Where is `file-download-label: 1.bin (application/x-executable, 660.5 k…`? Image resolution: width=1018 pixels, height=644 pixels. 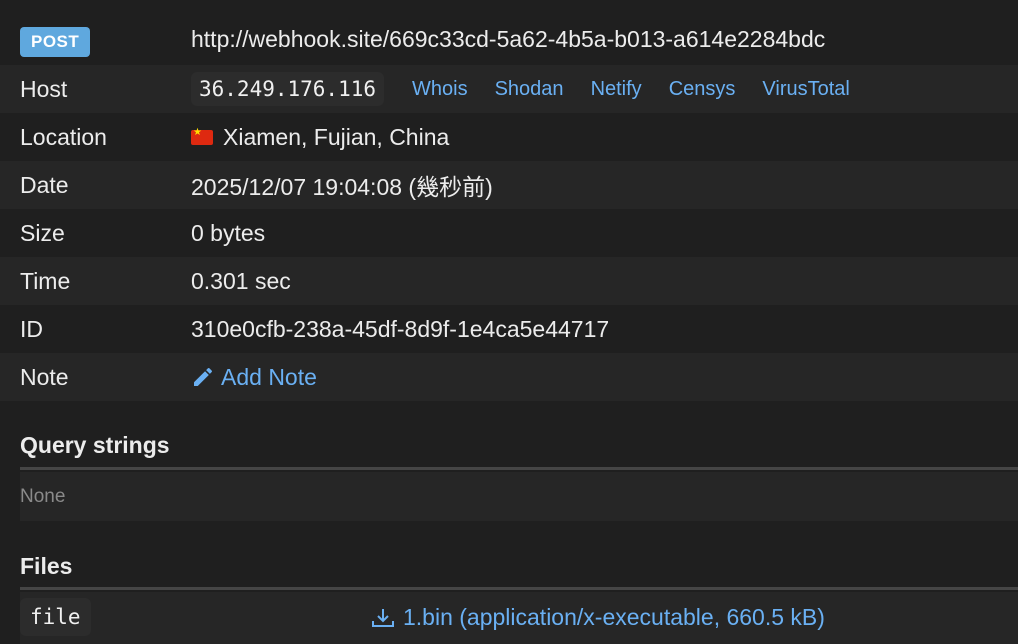 file-download-label: 1.bin (application/x-executable, 660.5 k… is located at coordinates (614, 617).